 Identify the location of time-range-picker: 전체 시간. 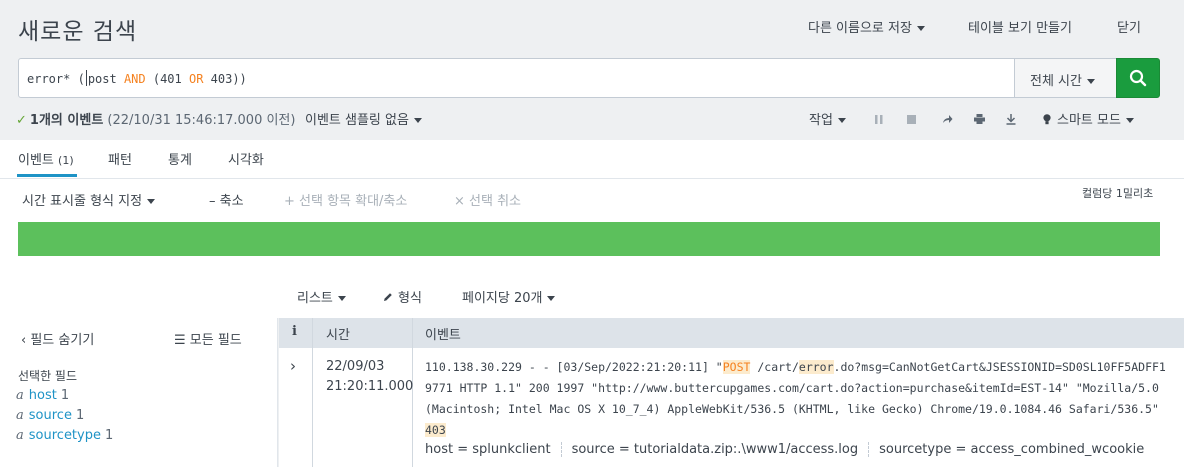
(1065, 78).